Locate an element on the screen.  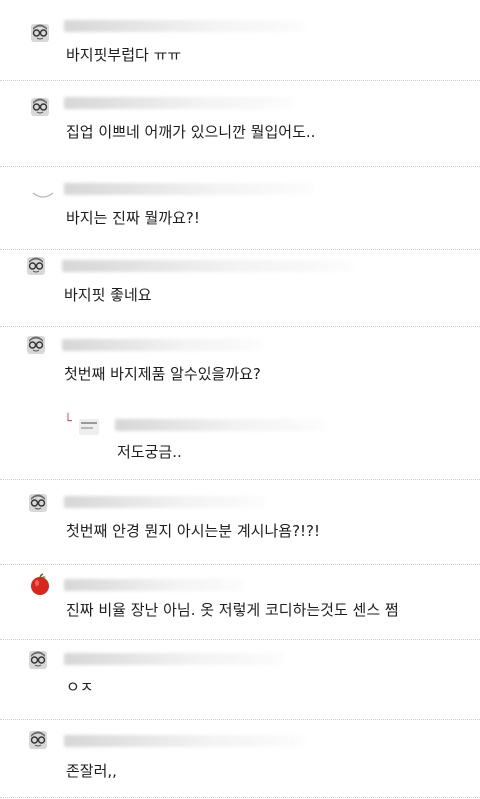
comment-text: 바지핏부럽다 ㅠㅠ is located at coordinates (124, 55).